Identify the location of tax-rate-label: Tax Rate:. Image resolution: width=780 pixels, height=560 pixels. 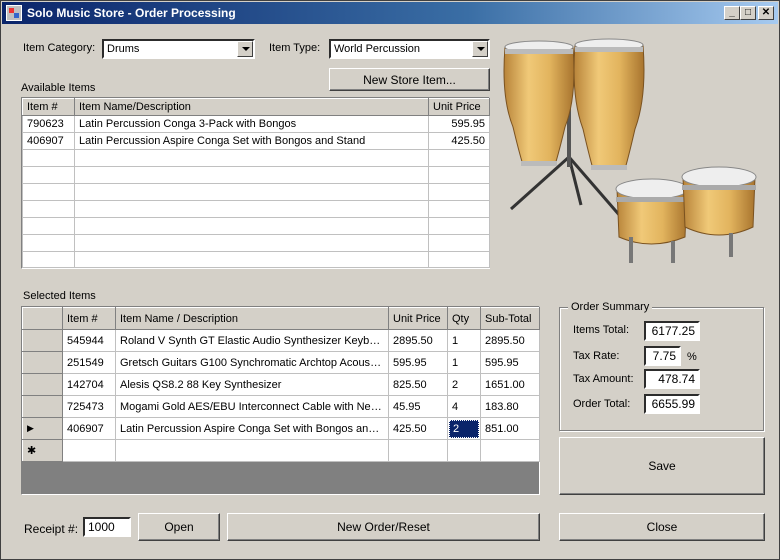
(596, 356).